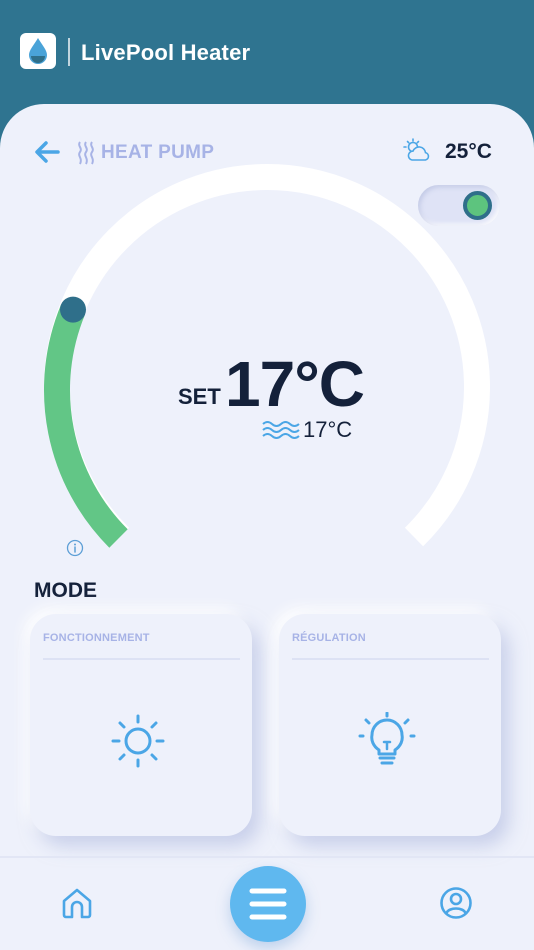 The image size is (534, 950). Describe the element at coordinates (86, 426) in the screenshot. I see `dial-fill` at that location.